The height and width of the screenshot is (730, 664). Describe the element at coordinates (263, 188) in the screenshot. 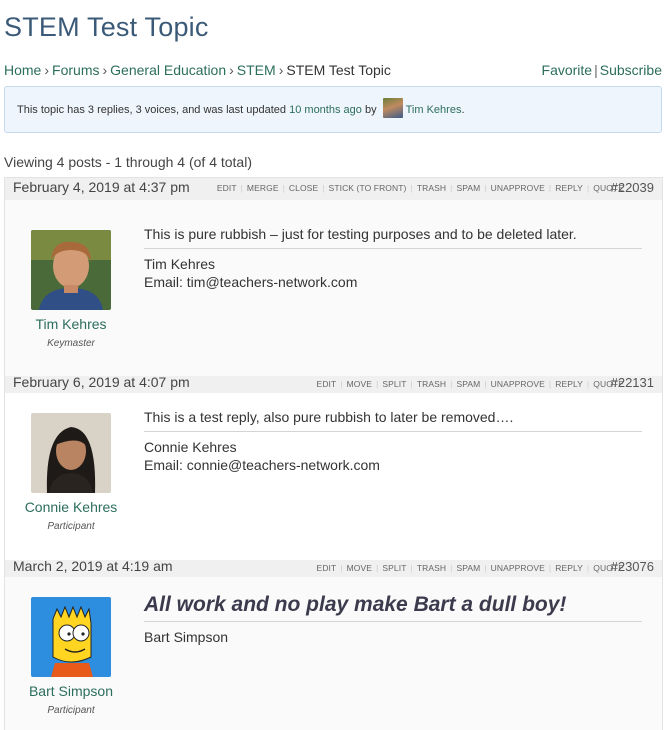

I see `merge-link: MERGE` at that location.